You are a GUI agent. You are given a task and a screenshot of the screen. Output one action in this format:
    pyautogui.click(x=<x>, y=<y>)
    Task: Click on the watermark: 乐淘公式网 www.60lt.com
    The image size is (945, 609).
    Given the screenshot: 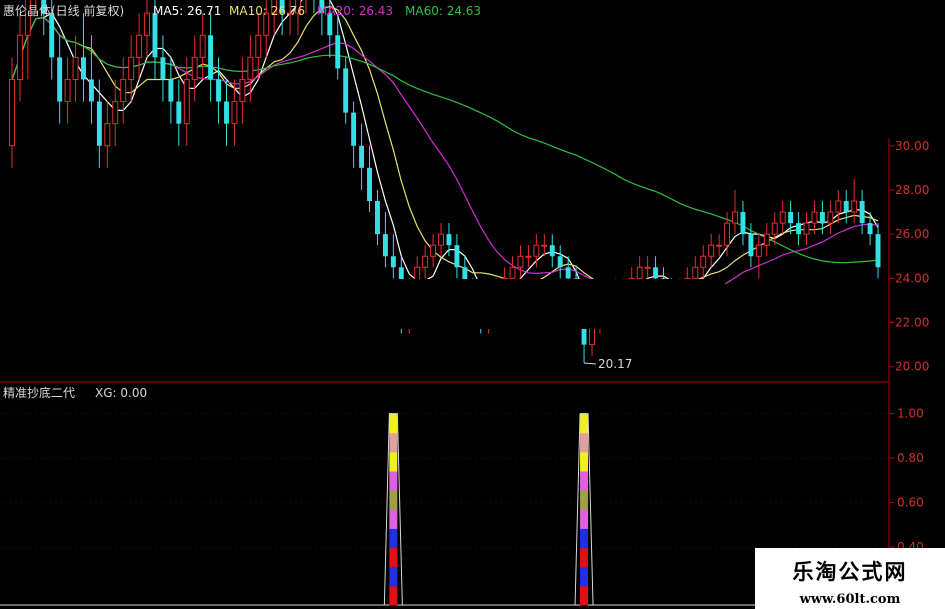 What is the action you would take?
    pyautogui.click(x=850, y=578)
    